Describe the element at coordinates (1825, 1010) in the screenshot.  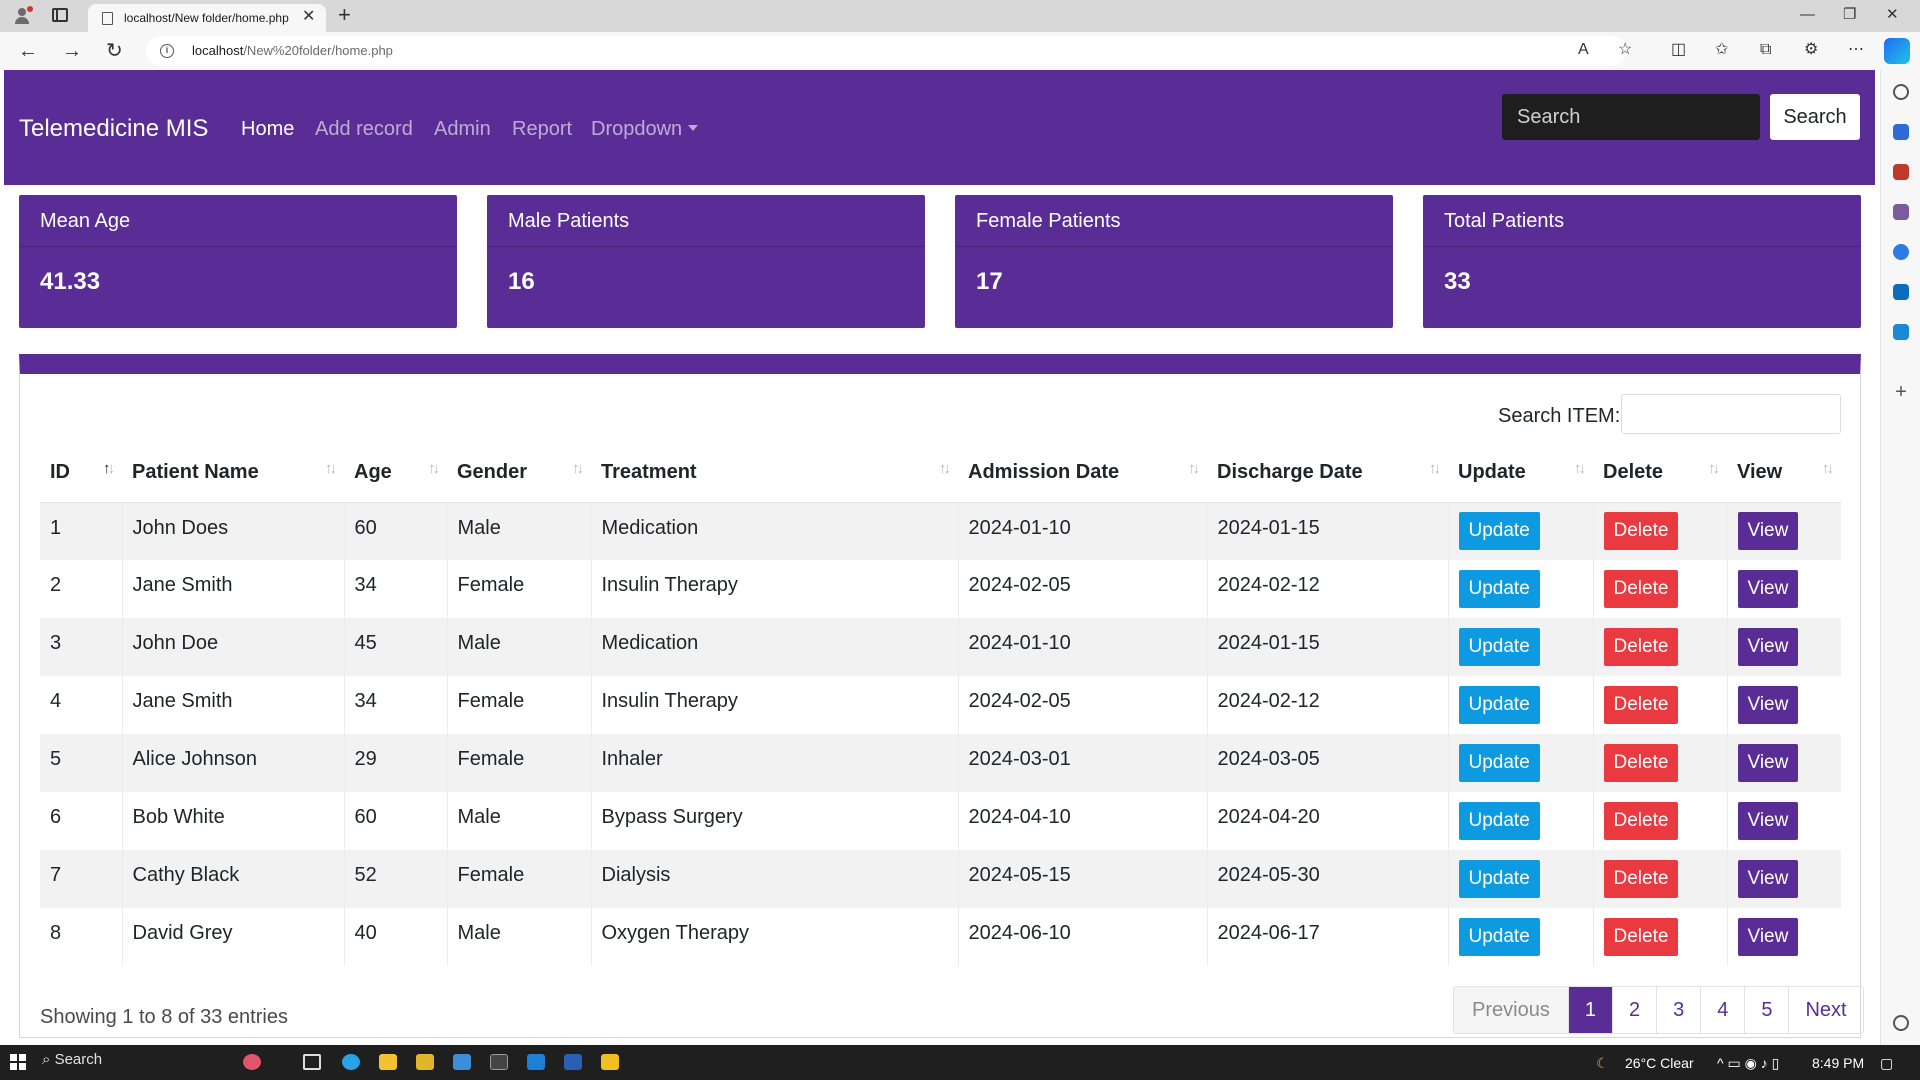
I see `pagination-next: Next` at that location.